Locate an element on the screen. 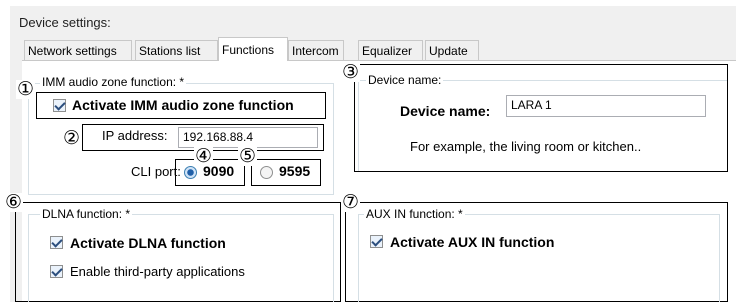 The width and height of the screenshot is (736, 302). settings-title: Device settings: is located at coordinates (65, 22).